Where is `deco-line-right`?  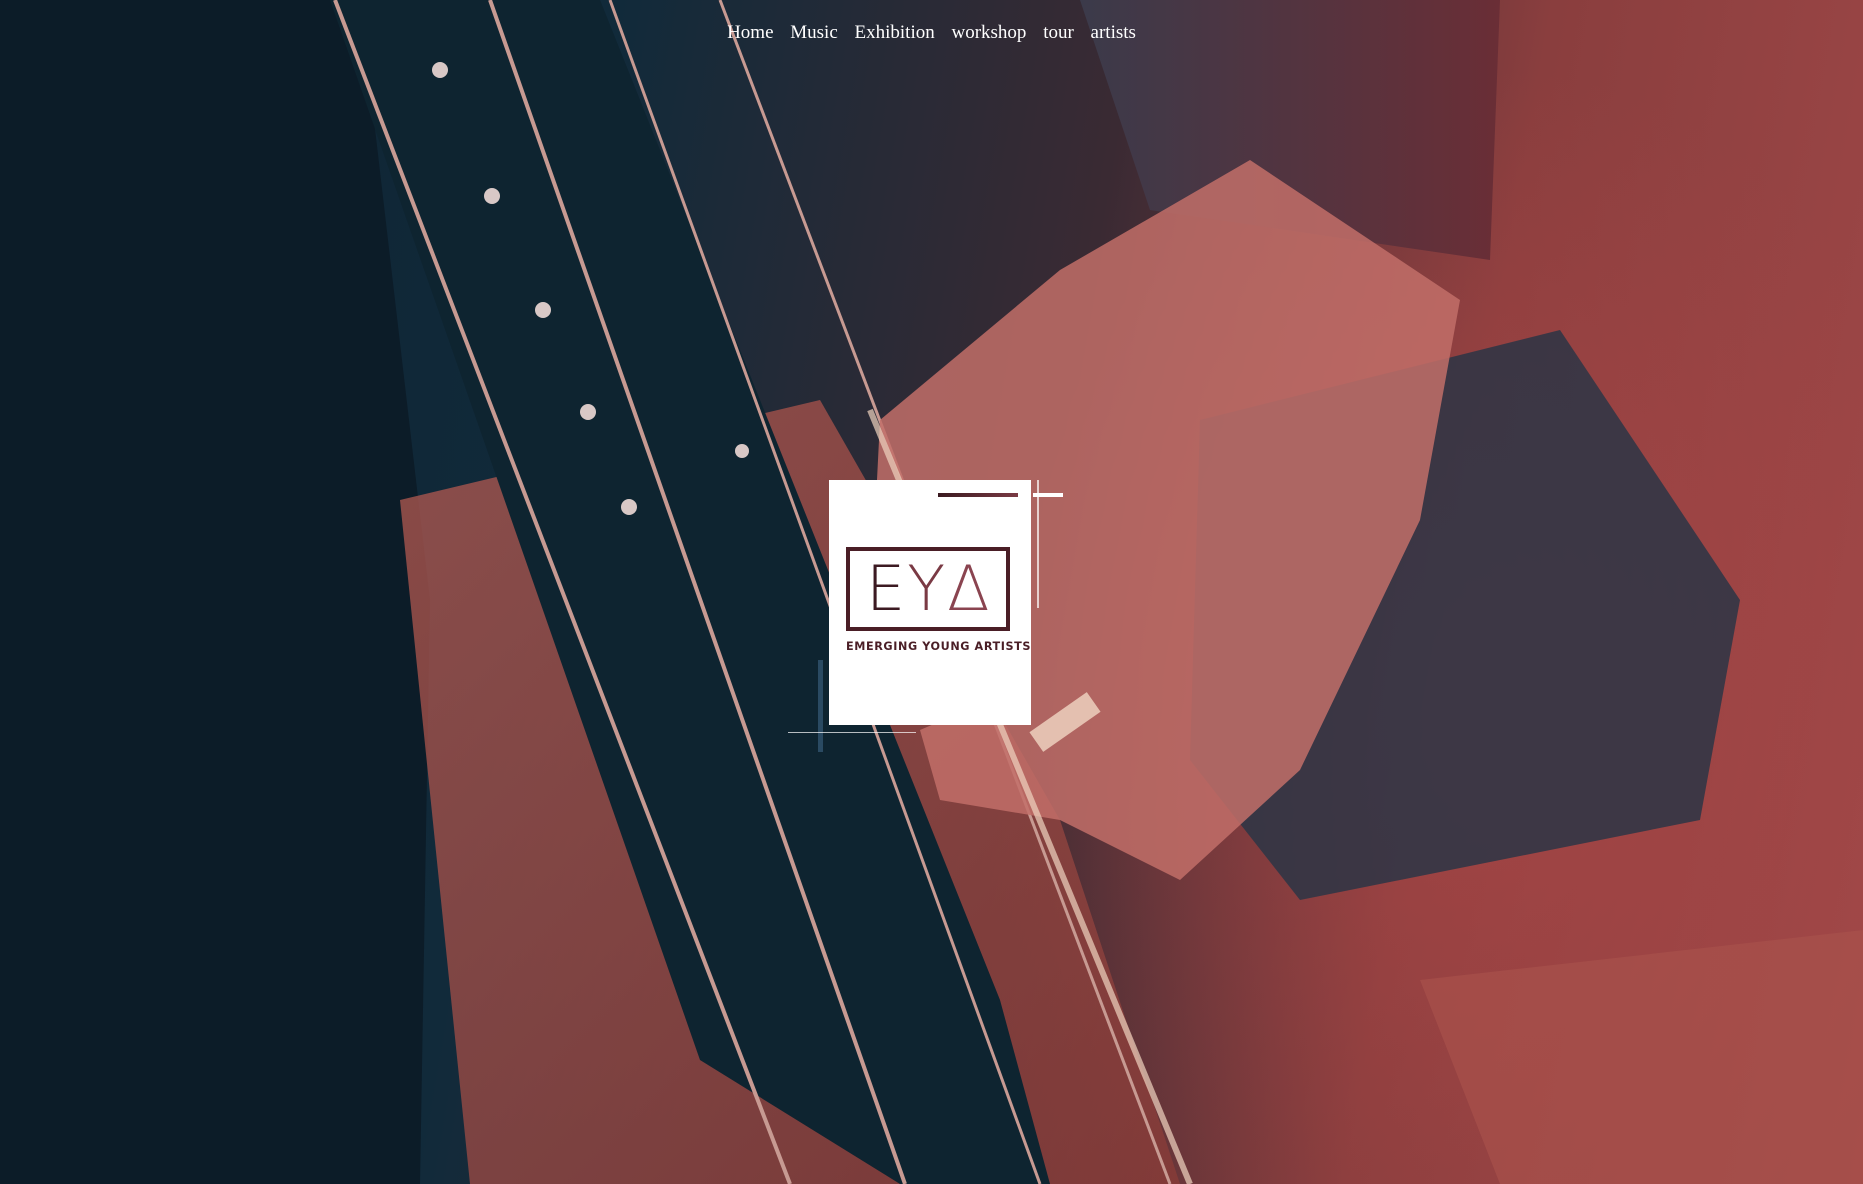 deco-line-right is located at coordinates (1038, 544).